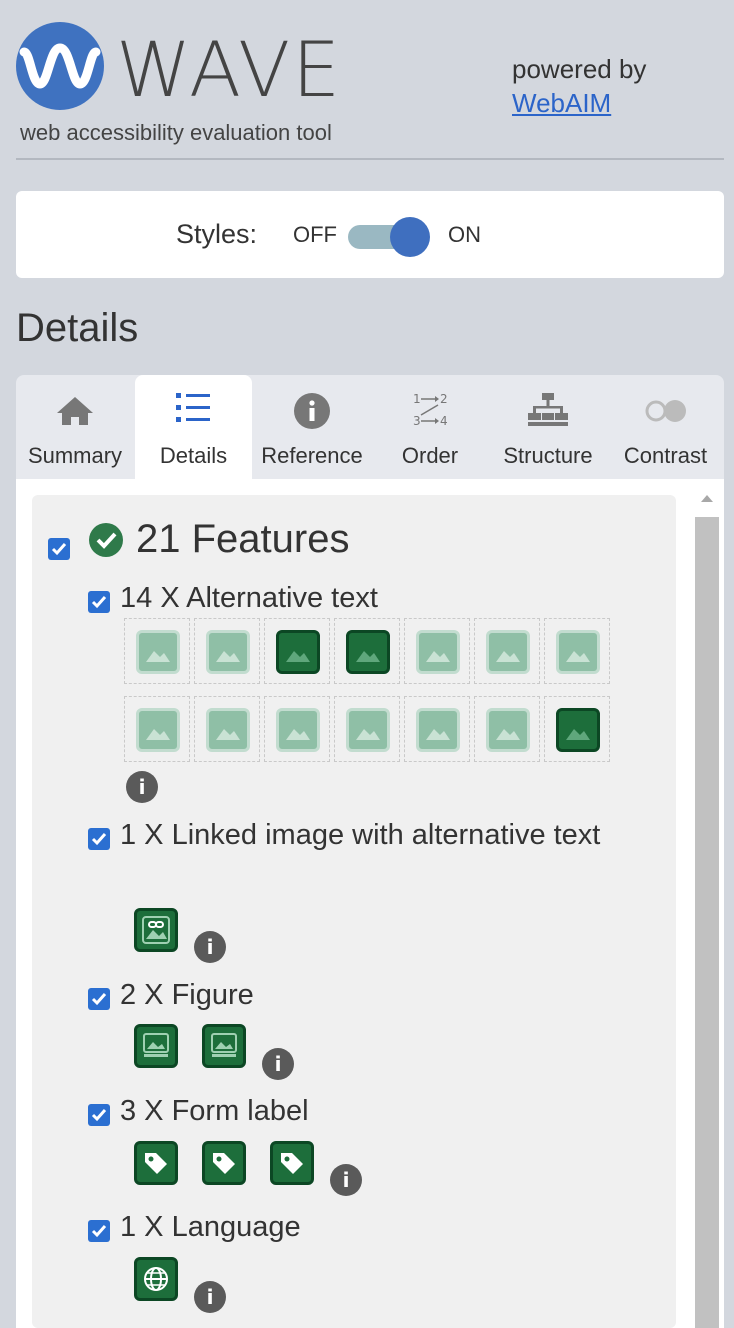  What do you see at coordinates (210, 947) in the screenshot?
I see `linked-image-info-icon: i` at bounding box center [210, 947].